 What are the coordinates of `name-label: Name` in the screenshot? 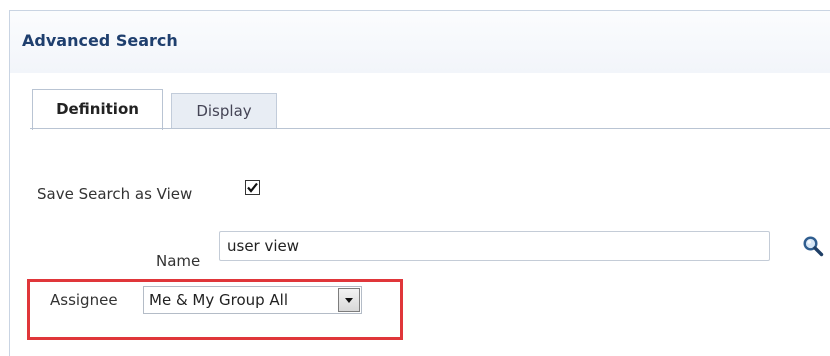 It's located at (178, 261).